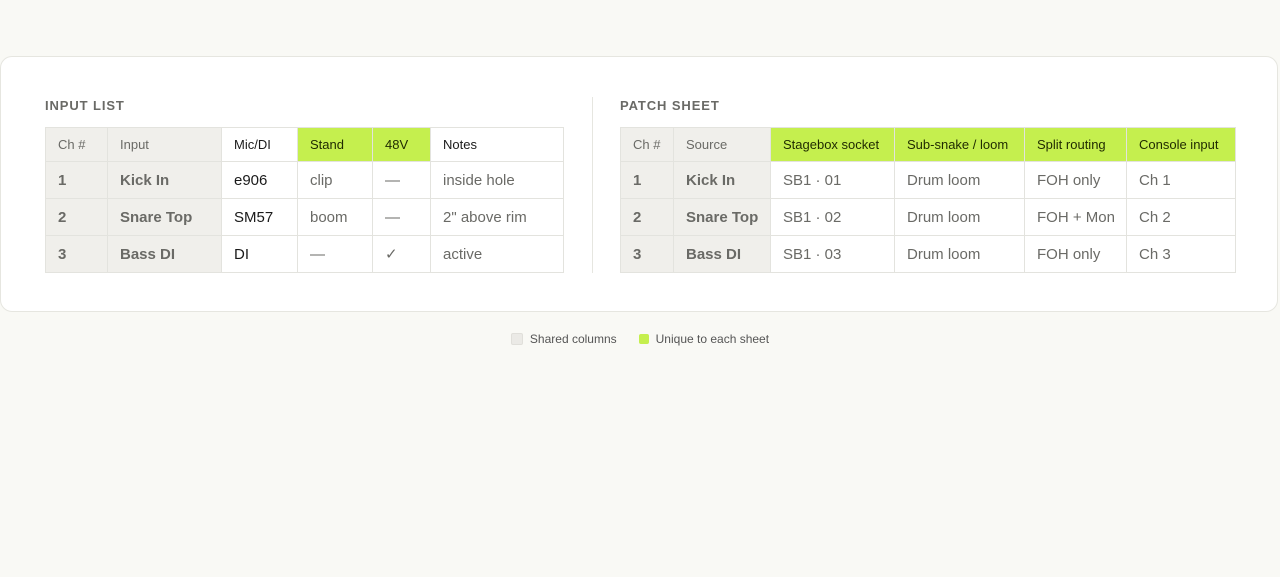  Describe the element at coordinates (643, 339) in the screenshot. I see `unique-swatch-icon` at that location.